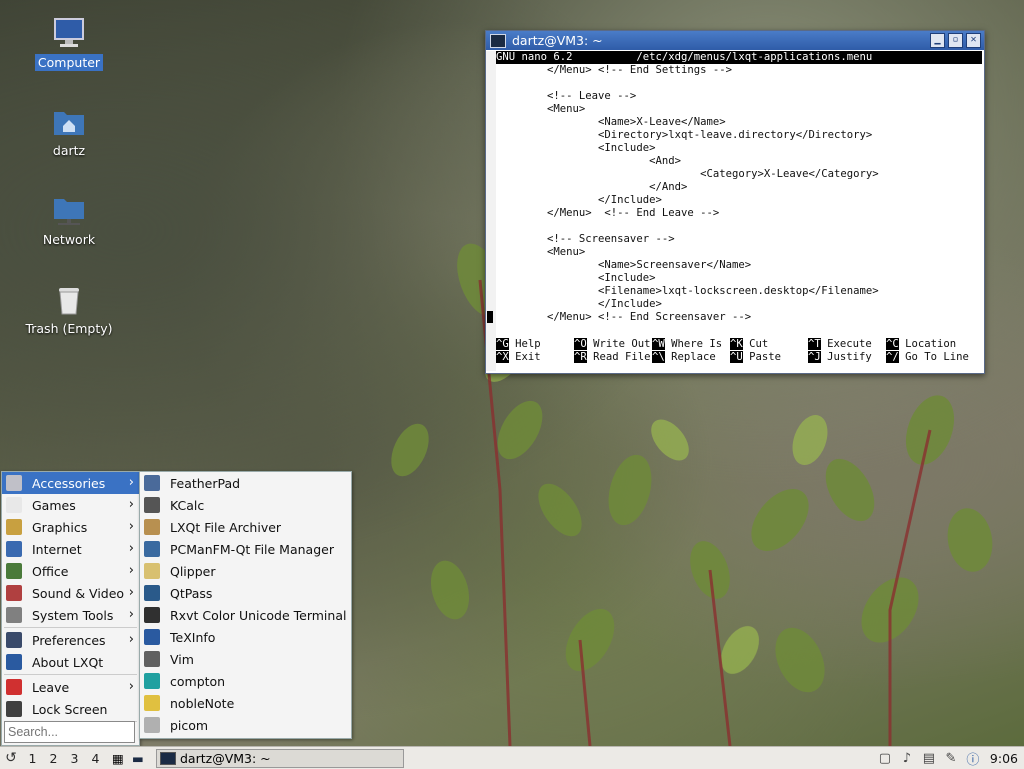 The height and width of the screenshot is (769, 1024). Describe the element at coordinates (202, 703) in the screenshot. I see `submenu-item-label: nobleNote` at that location.